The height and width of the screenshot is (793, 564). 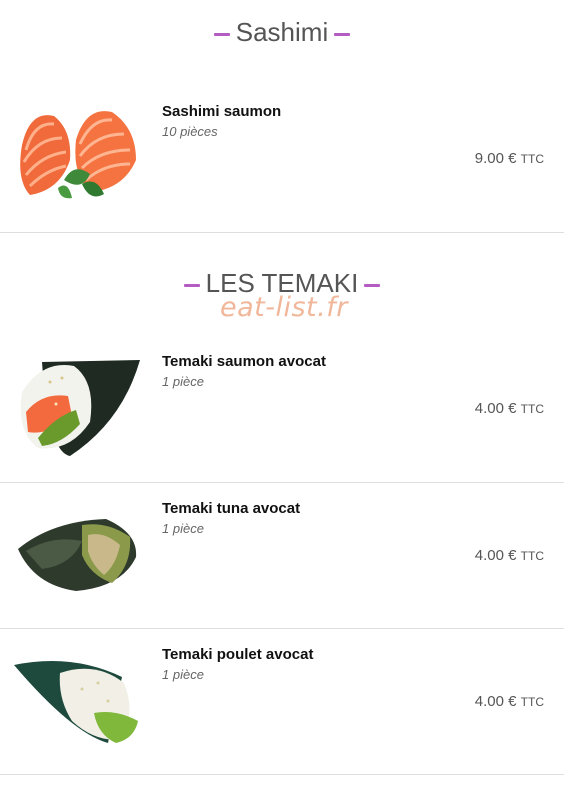 I want to click on salmon-avocado-temaki-image, so click(x=80, y=408).